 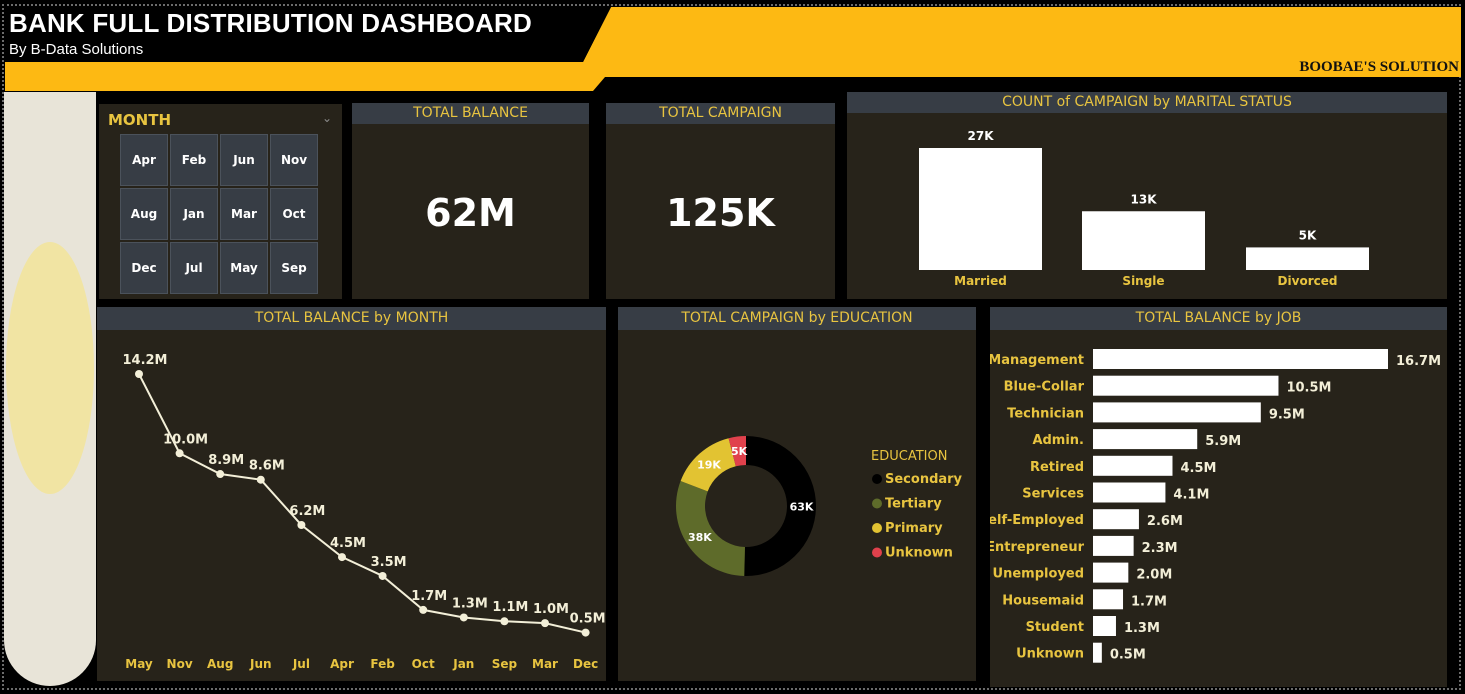 I want to click on kpi-total-balance: TOTAL BALANCE 62M, so click(x=470, y=201).